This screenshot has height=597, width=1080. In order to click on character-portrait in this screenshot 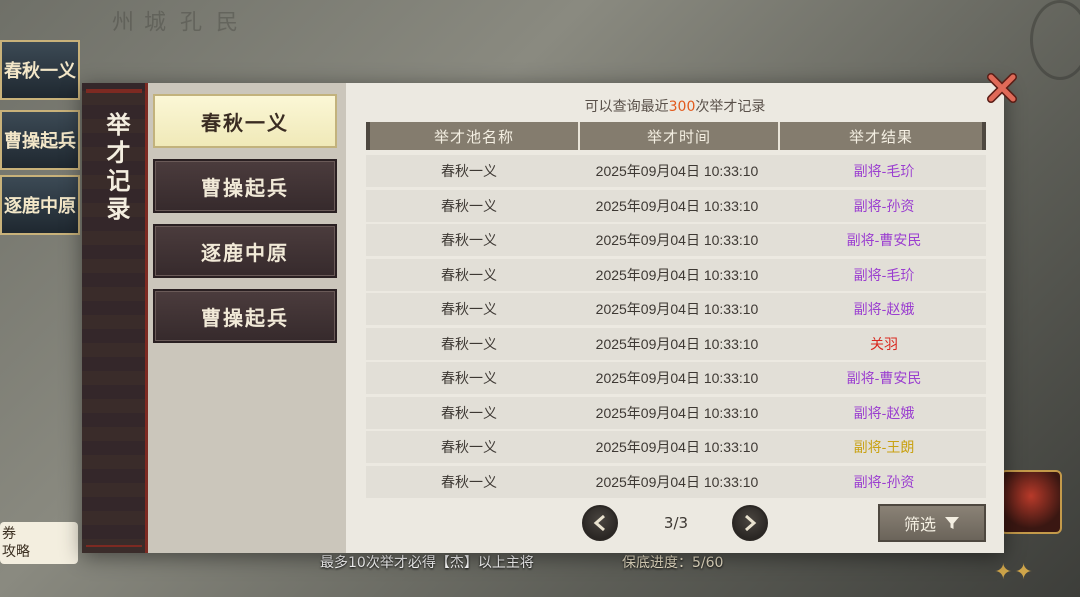, I will do `click(1031, 502)`.